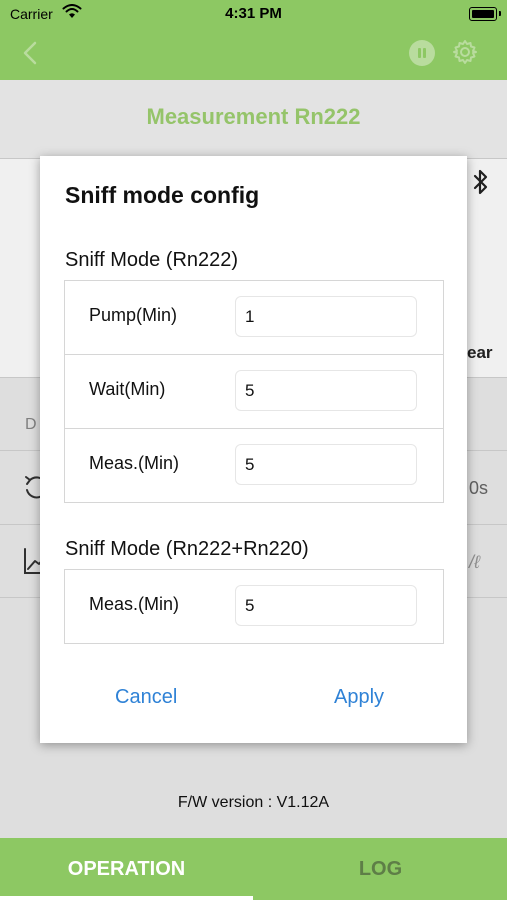  I want to click on settings-row-meas: Meas.(Min), so click(254, 465).